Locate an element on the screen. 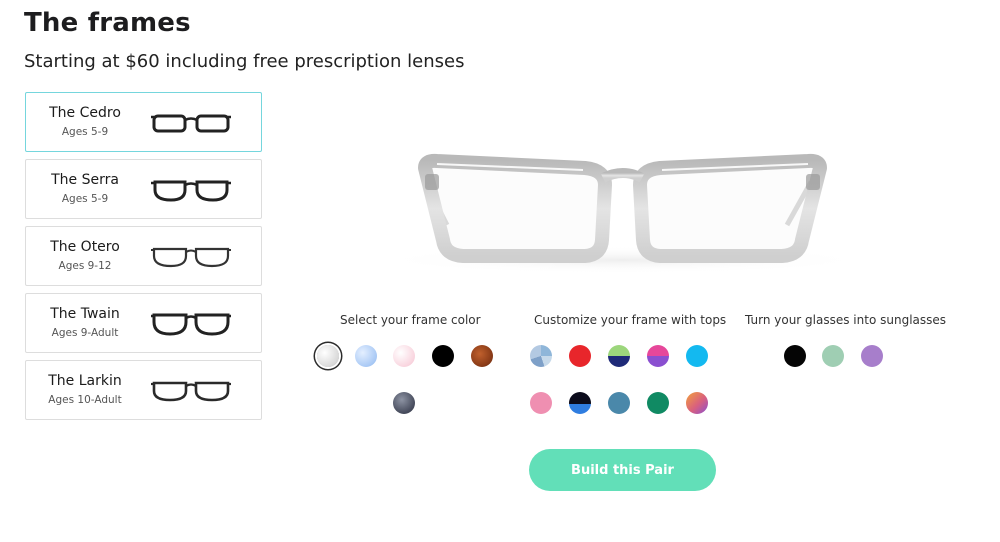  swatch-tortoise is located at coordinates (482, 356).